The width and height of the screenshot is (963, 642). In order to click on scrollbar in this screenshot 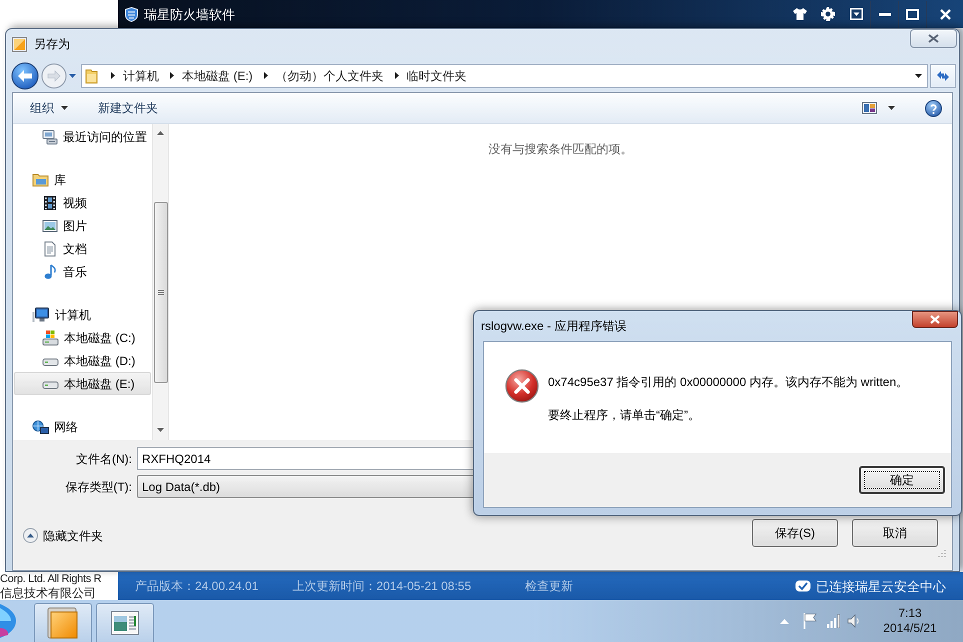, I will do `click(160, 282)`.